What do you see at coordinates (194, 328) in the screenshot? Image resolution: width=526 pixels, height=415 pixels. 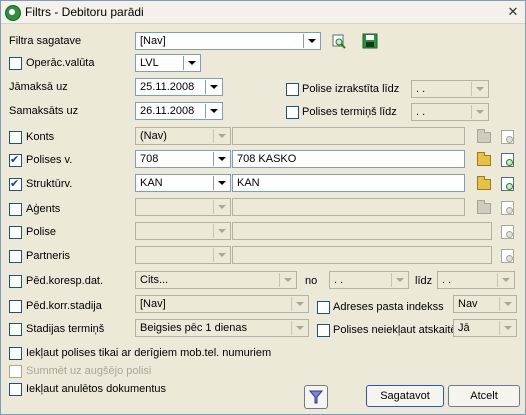 I see `stadijas-termins-value: Beigsies pēc 1 dienas` at bounding box center [194, 328].